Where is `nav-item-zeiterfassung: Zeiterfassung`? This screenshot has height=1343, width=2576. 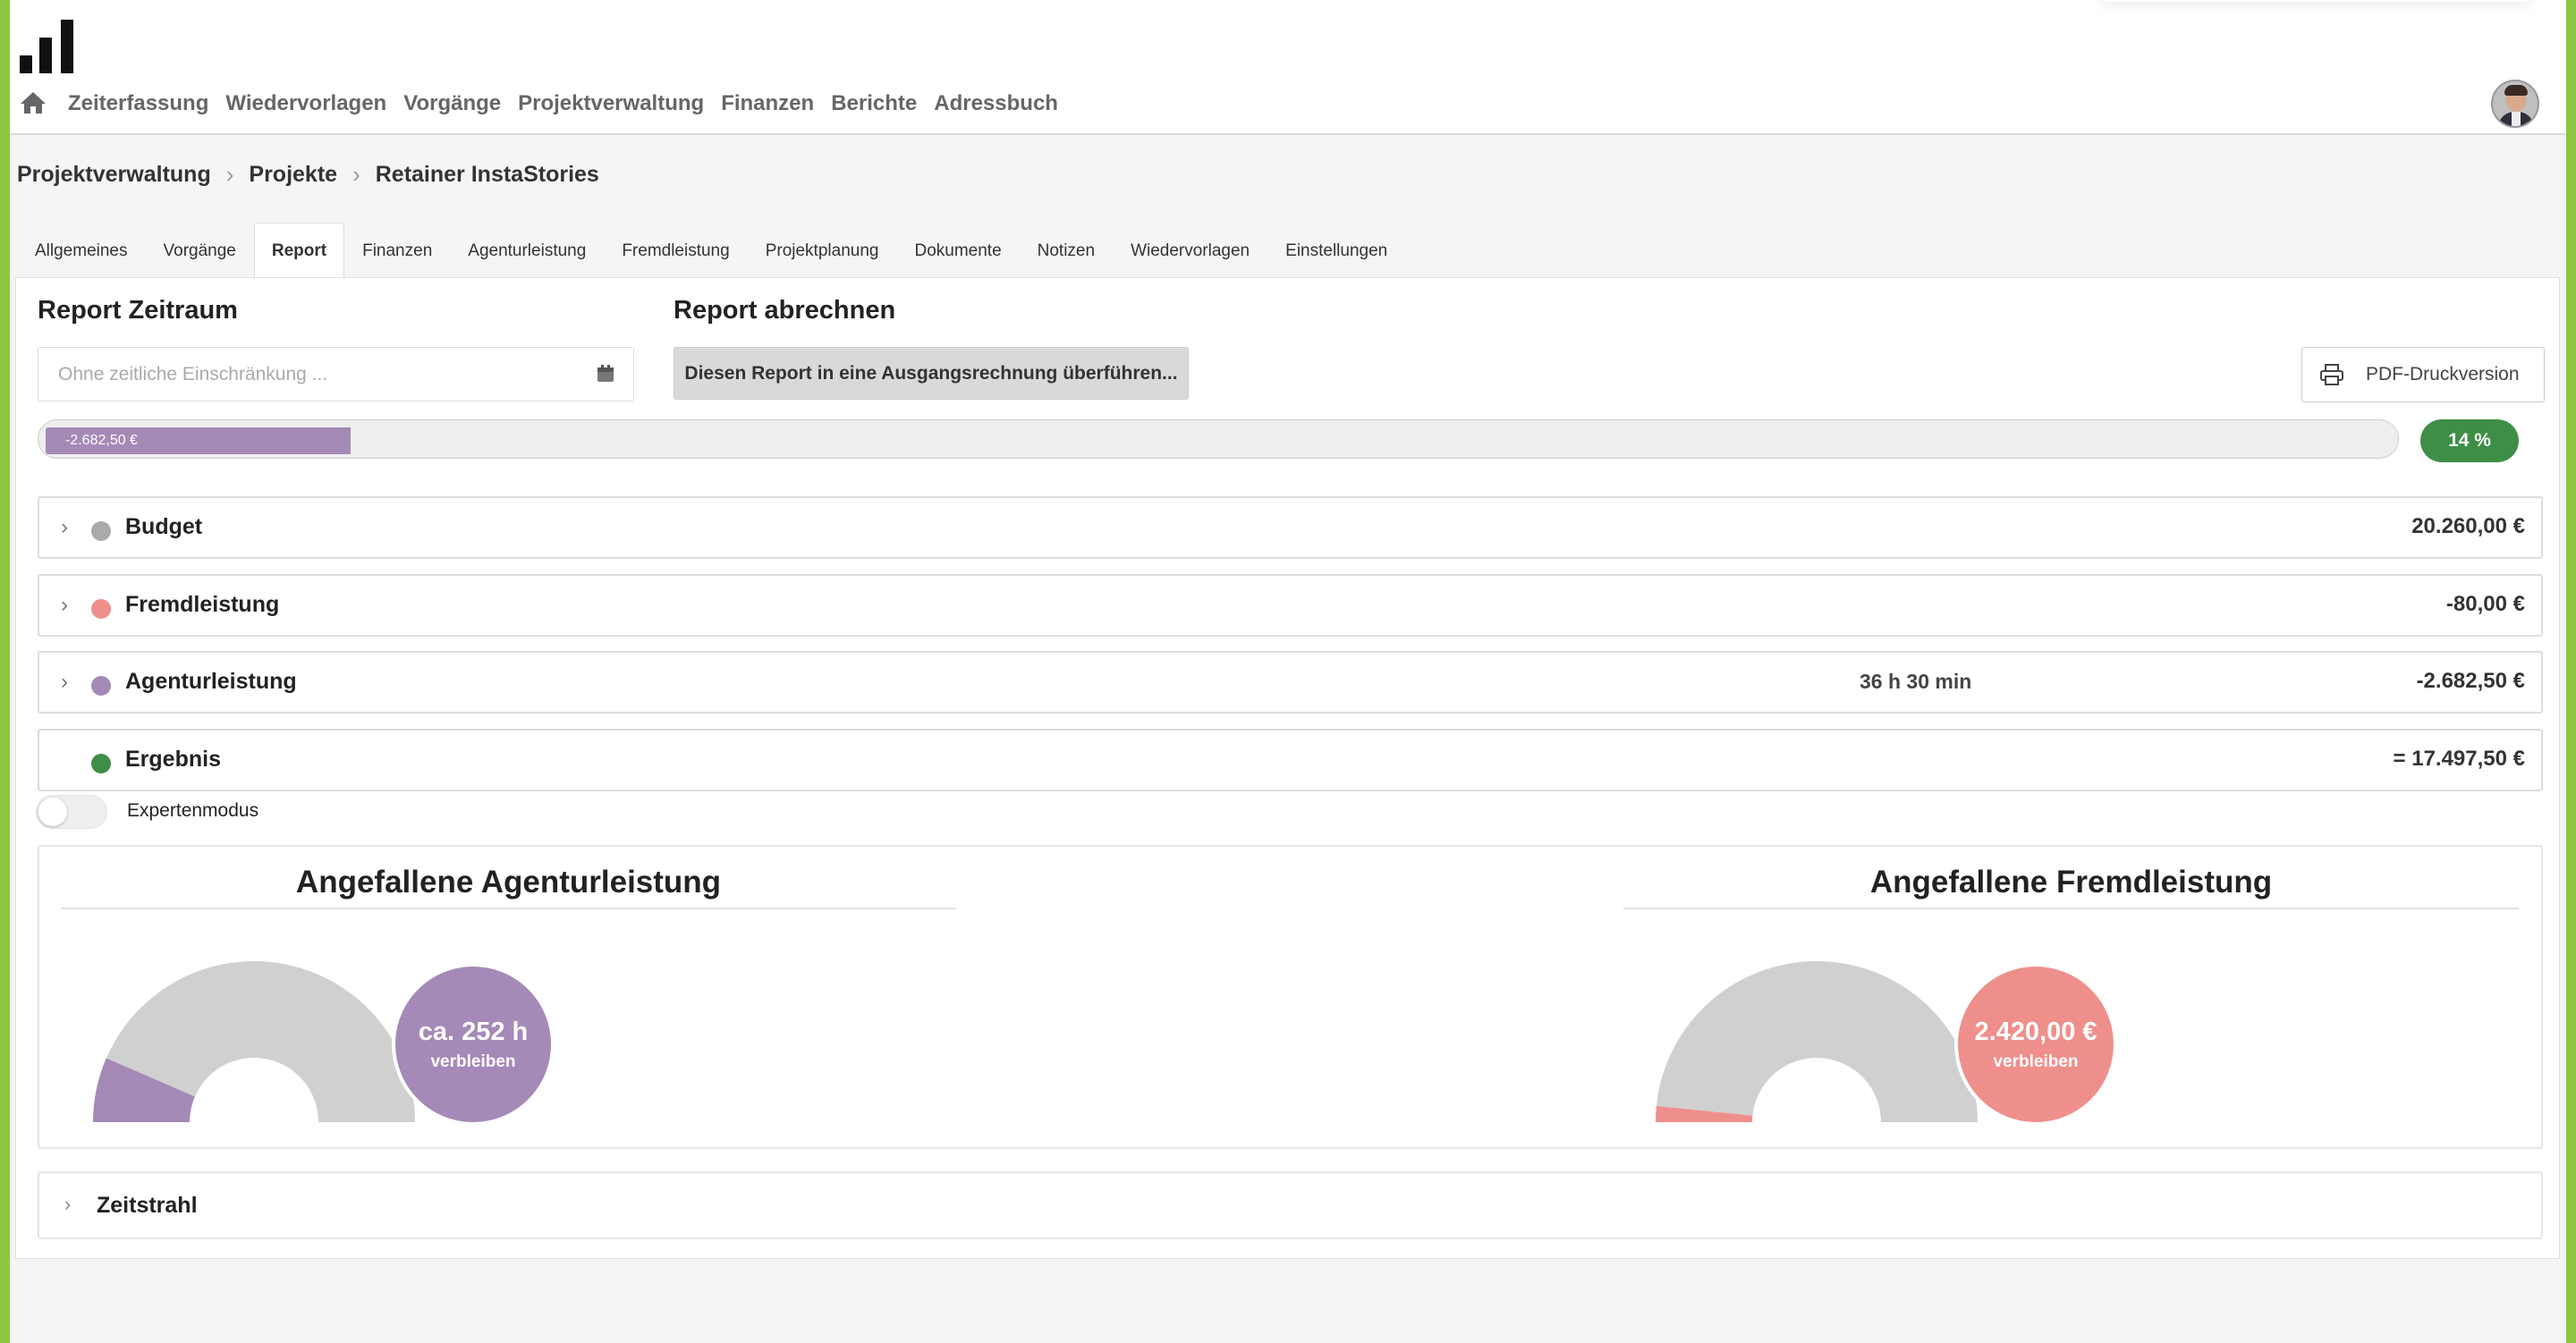
nav-item-zeiterfassung: Zeiterfassung is located at coordinates (138, 103).